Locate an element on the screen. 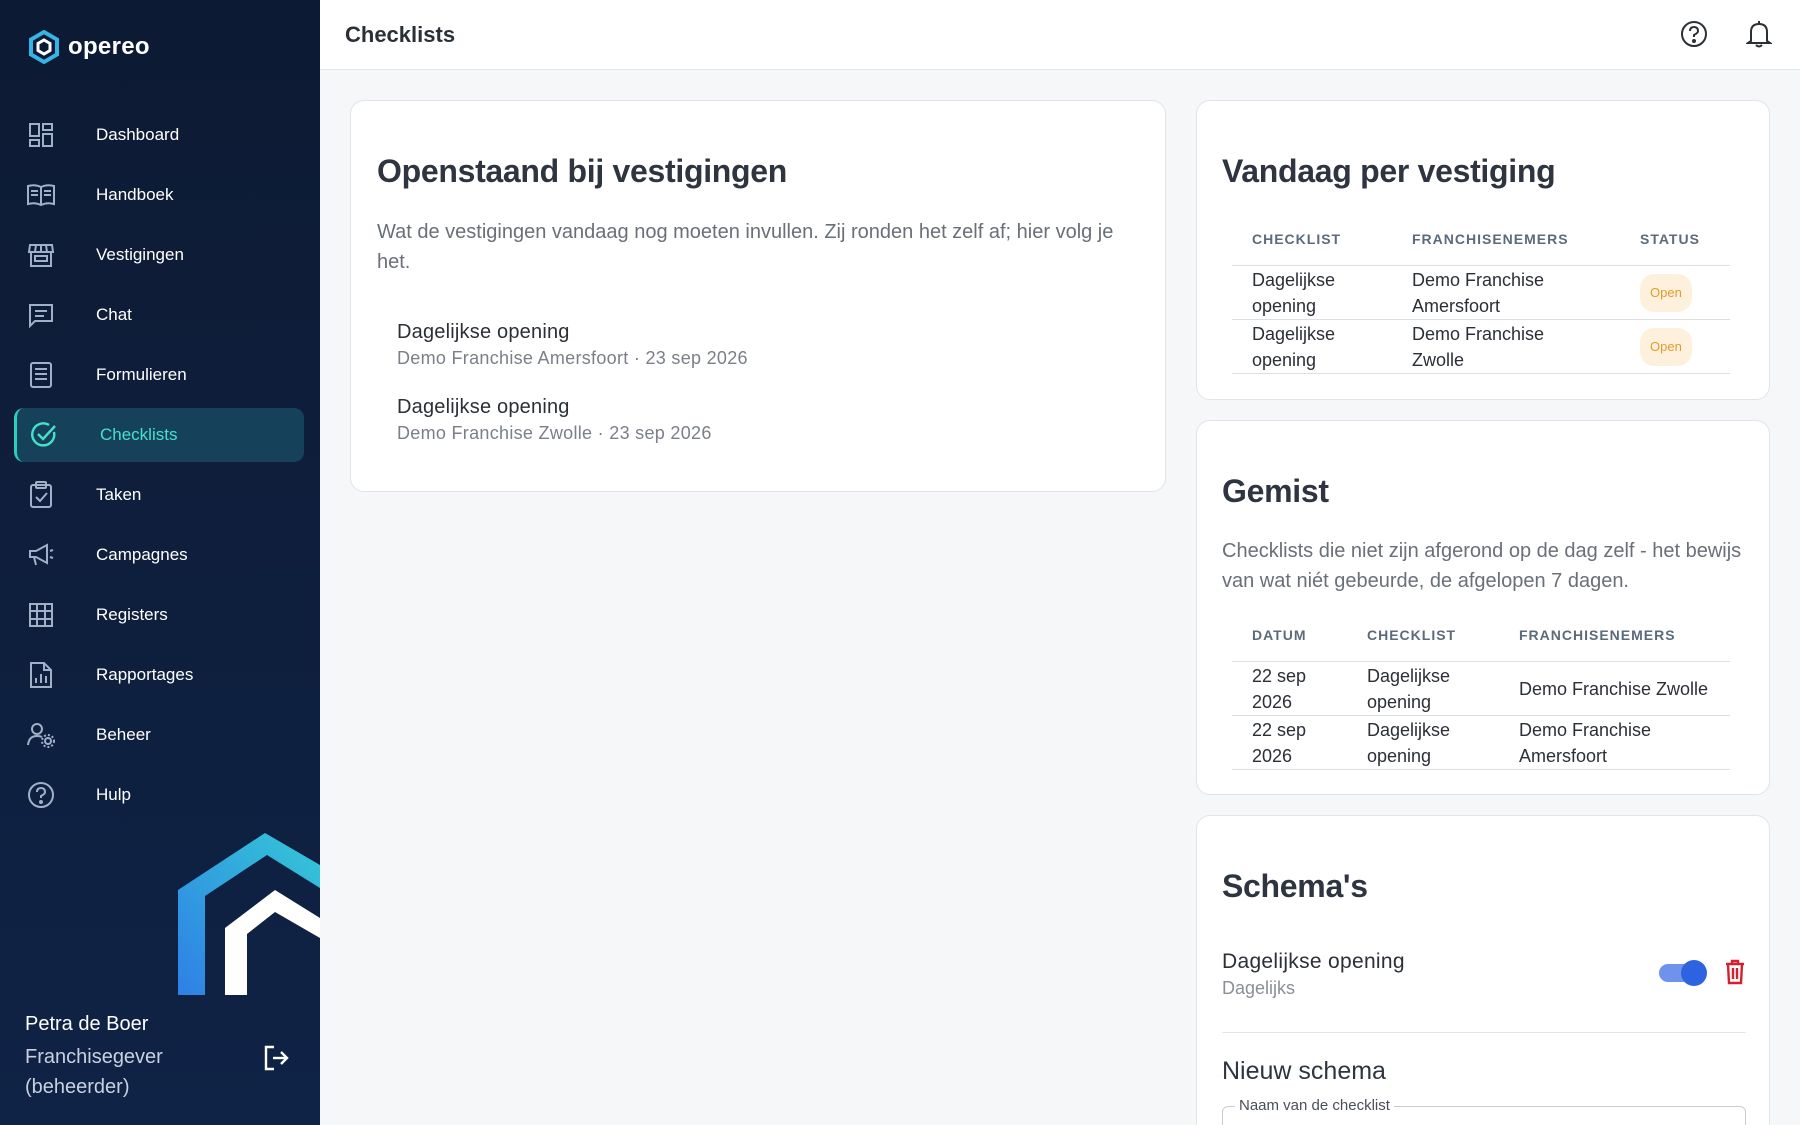  clipboard-check-icon is located at coordinates (41, 495).